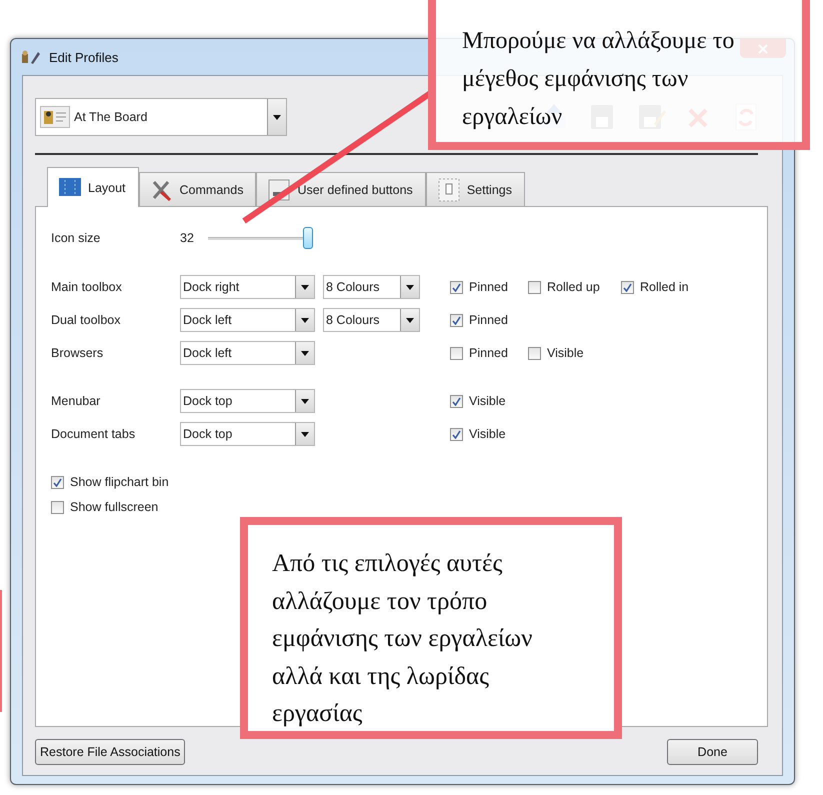  What do you see at coordinates (86, 320) in the screenshot?
I see `field-label: Dual toolbox` at bounding box center [86, 320].